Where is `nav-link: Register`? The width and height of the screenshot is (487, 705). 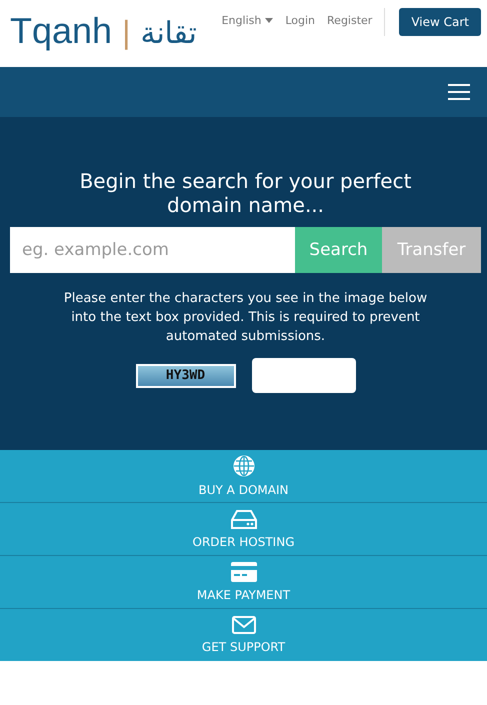 nav-link: Register is located at coordinates (349, 20).